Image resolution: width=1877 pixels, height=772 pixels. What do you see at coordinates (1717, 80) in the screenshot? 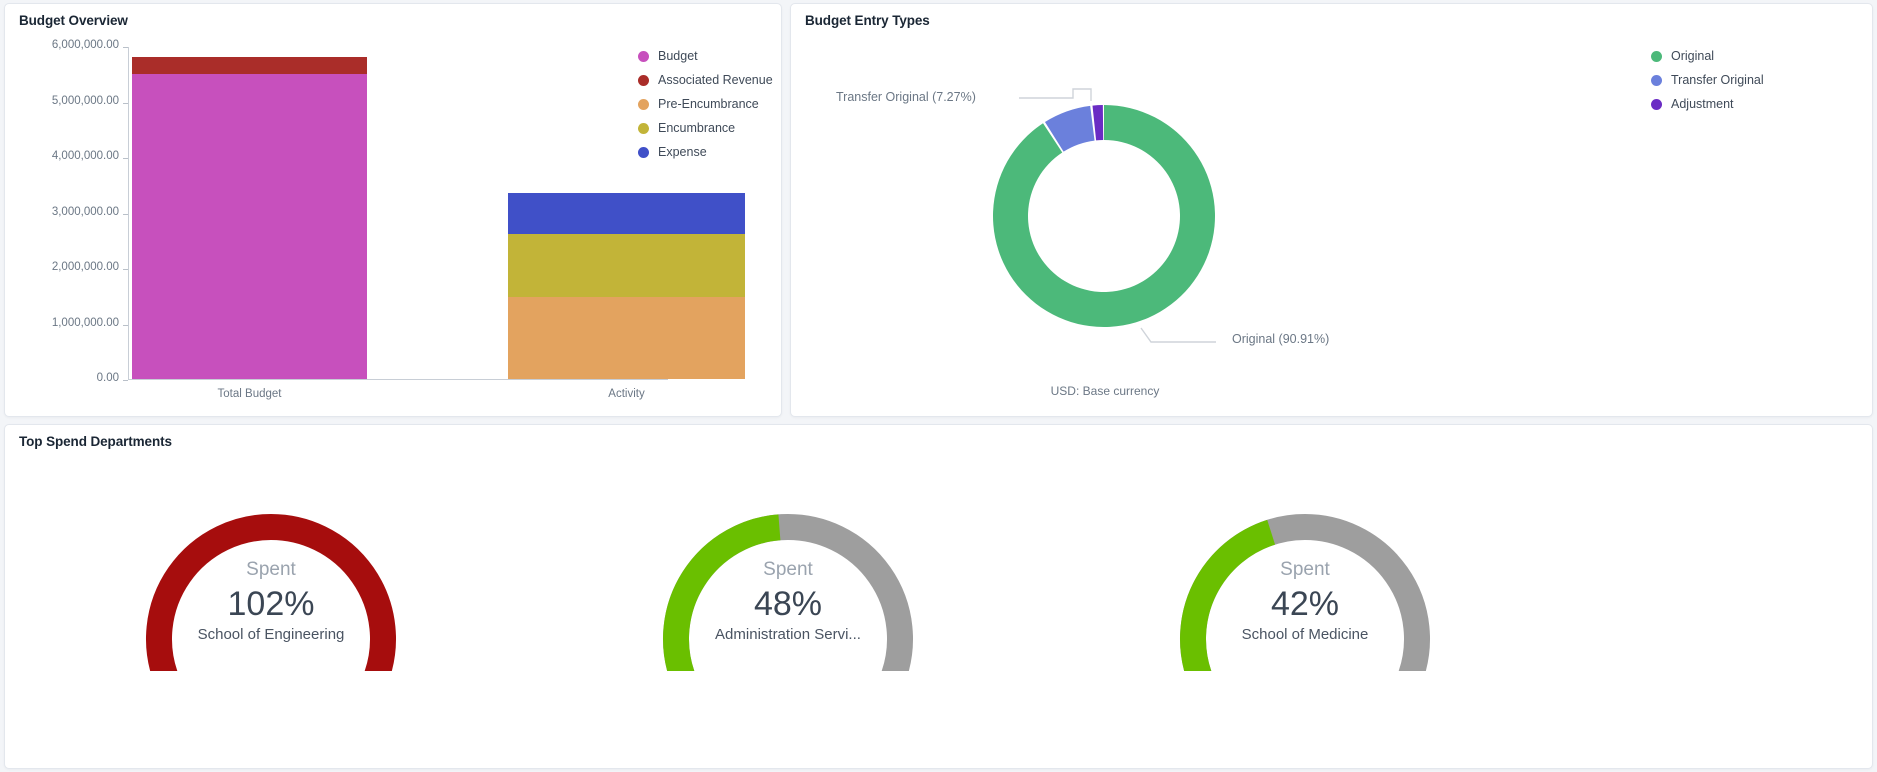
I see `donut-legend-label: Transfer Original` at bounding box center [1717, 80].